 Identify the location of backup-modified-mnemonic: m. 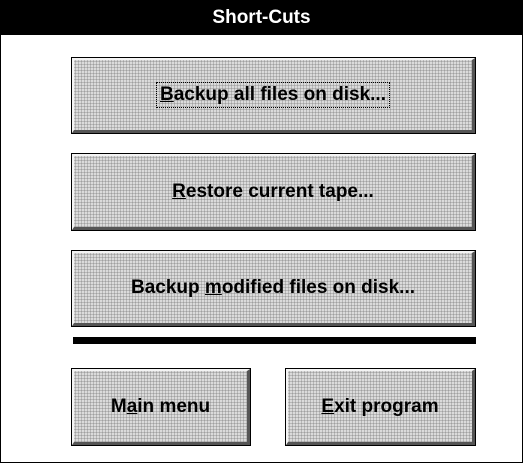
(213, 287).